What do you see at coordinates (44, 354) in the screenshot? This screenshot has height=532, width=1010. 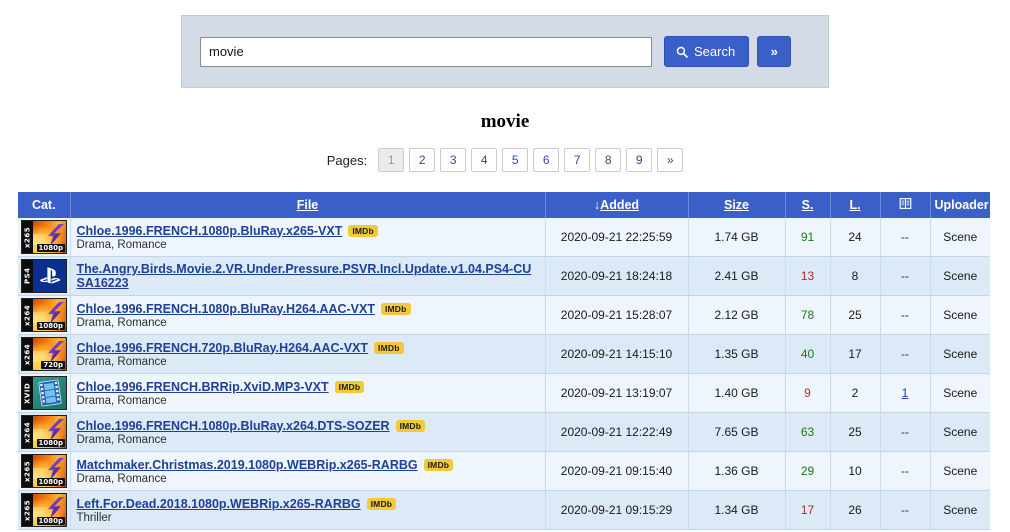 I see `category-icon-x264: x264 720p` at bounding box center [44, 354].